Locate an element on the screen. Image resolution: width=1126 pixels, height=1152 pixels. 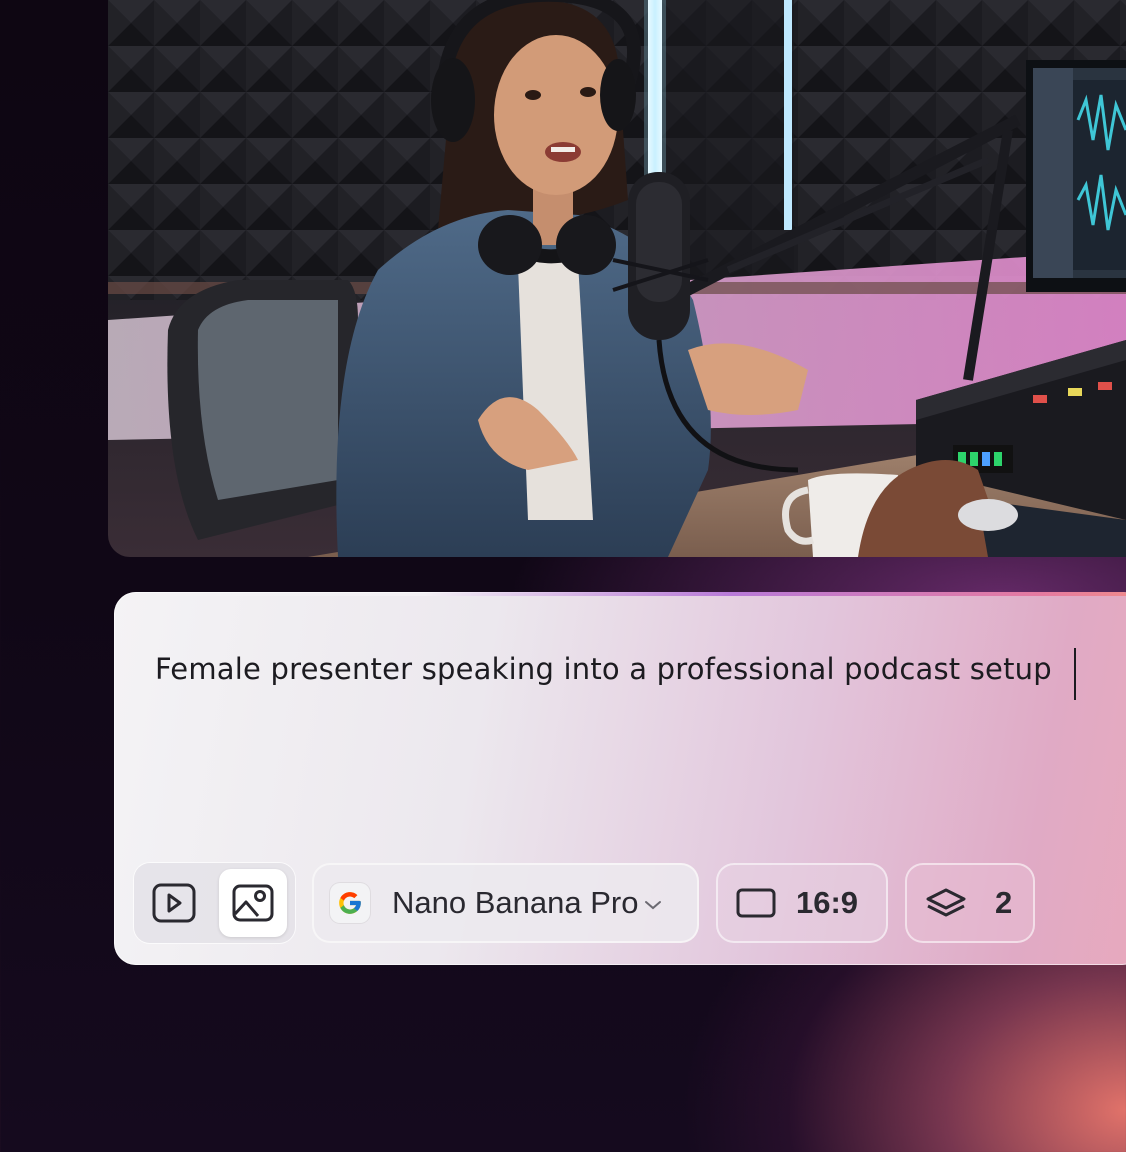
video-mode-button is located at coordinates (174, 903).